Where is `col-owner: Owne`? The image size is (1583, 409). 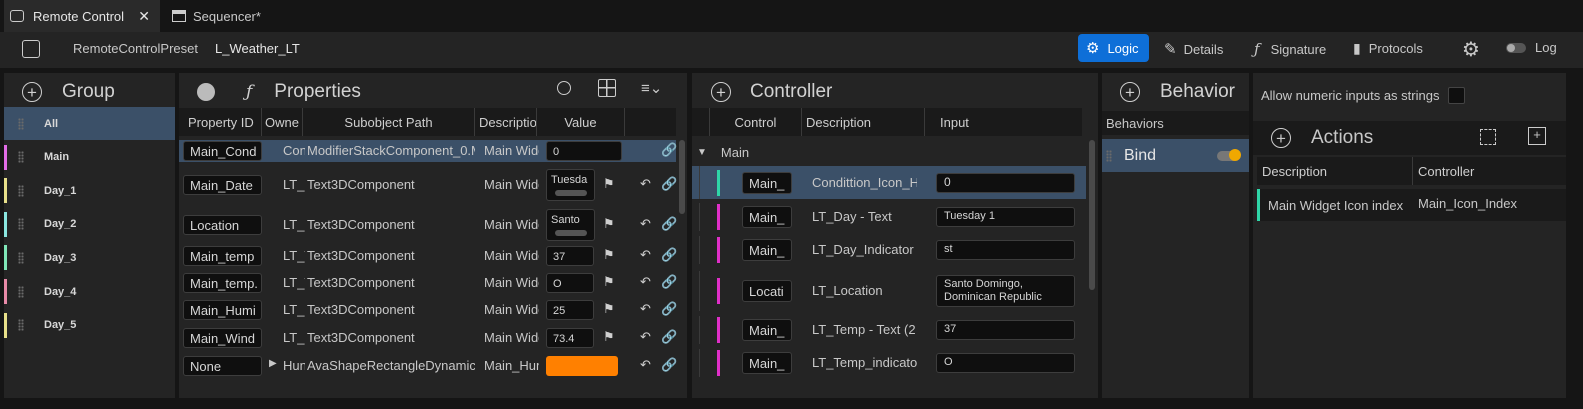 col-owner: Owne is located at coordinates (282, 122).